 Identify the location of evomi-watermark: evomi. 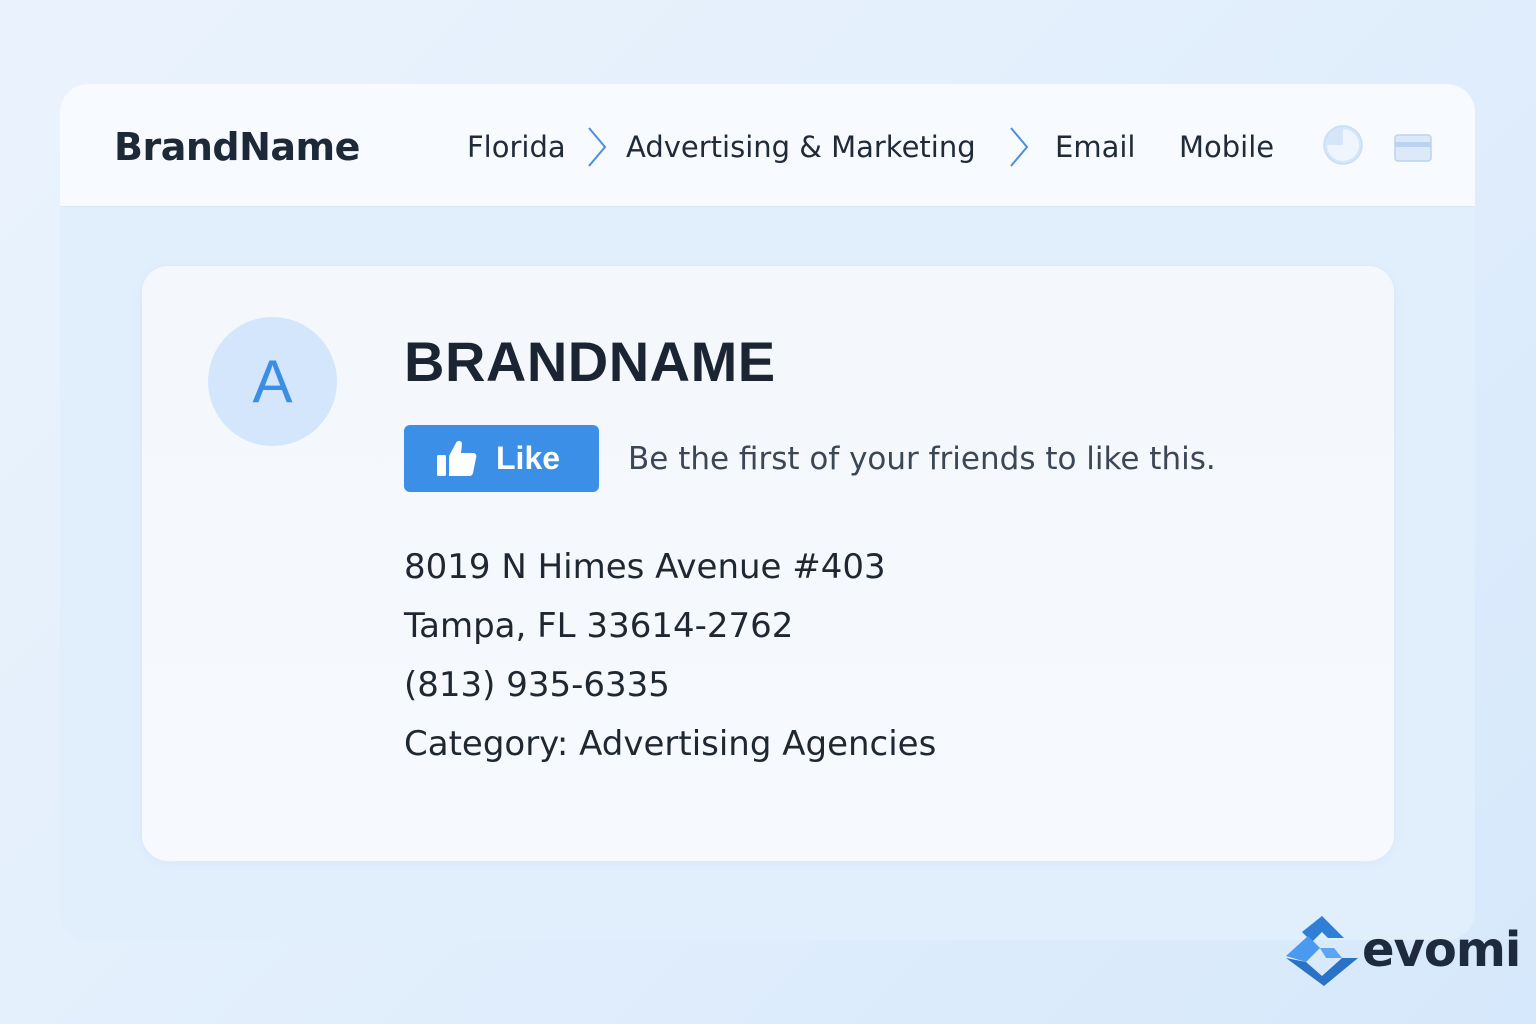
(1401, 952).